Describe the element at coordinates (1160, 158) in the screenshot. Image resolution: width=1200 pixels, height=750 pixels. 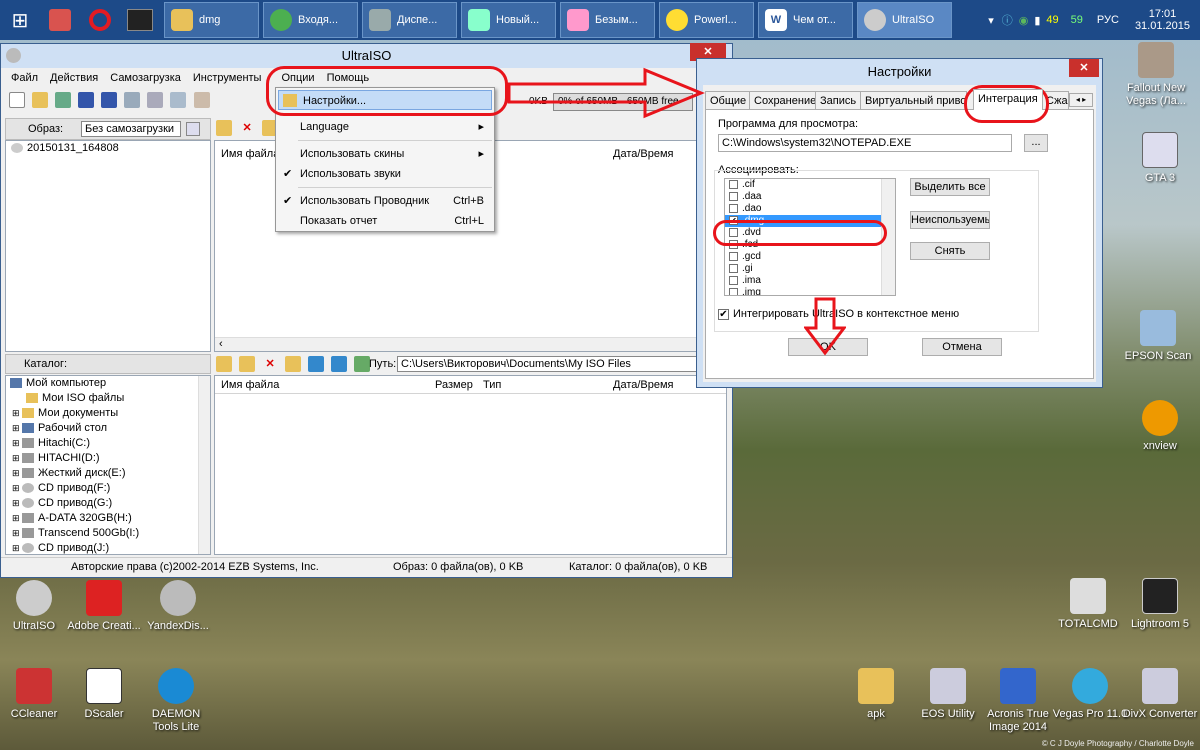
I see `desktop-icon-gta3: GTA 3` at that location.